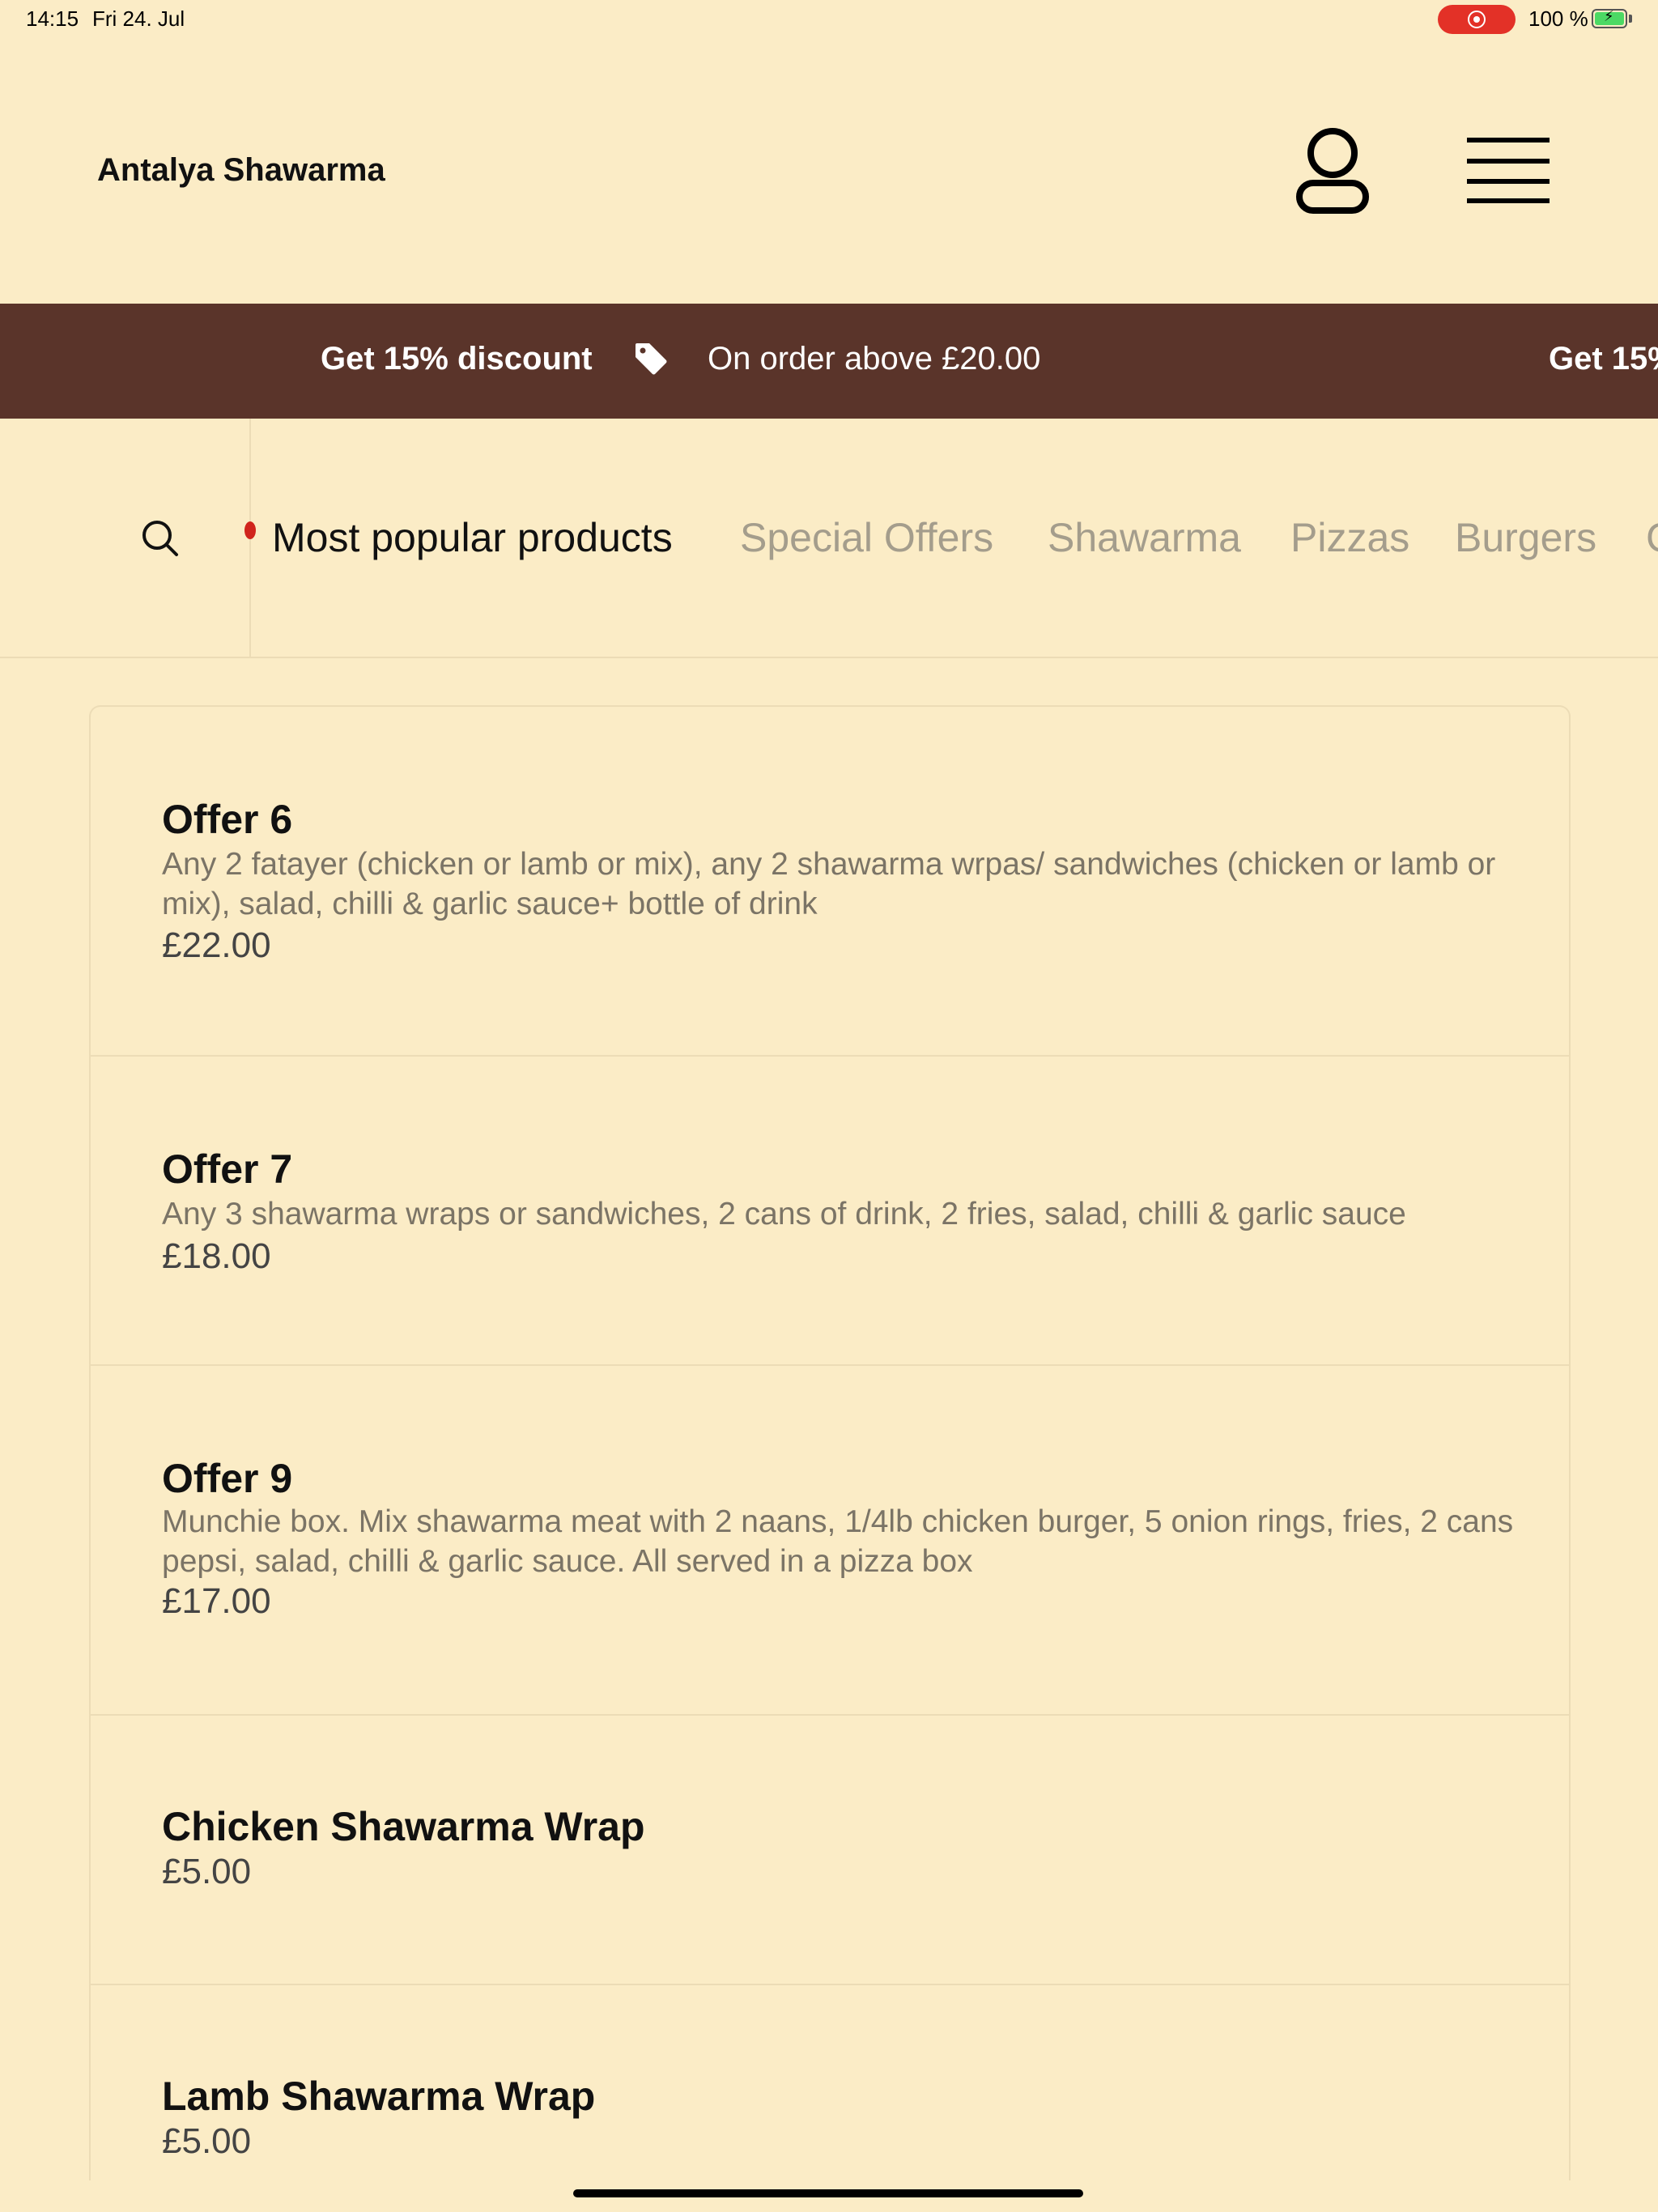  What do you see at coordinates (829, 172) in the screenshot?
I see `site-header: Antalya Shawarma` at bounding box center [829, 172].